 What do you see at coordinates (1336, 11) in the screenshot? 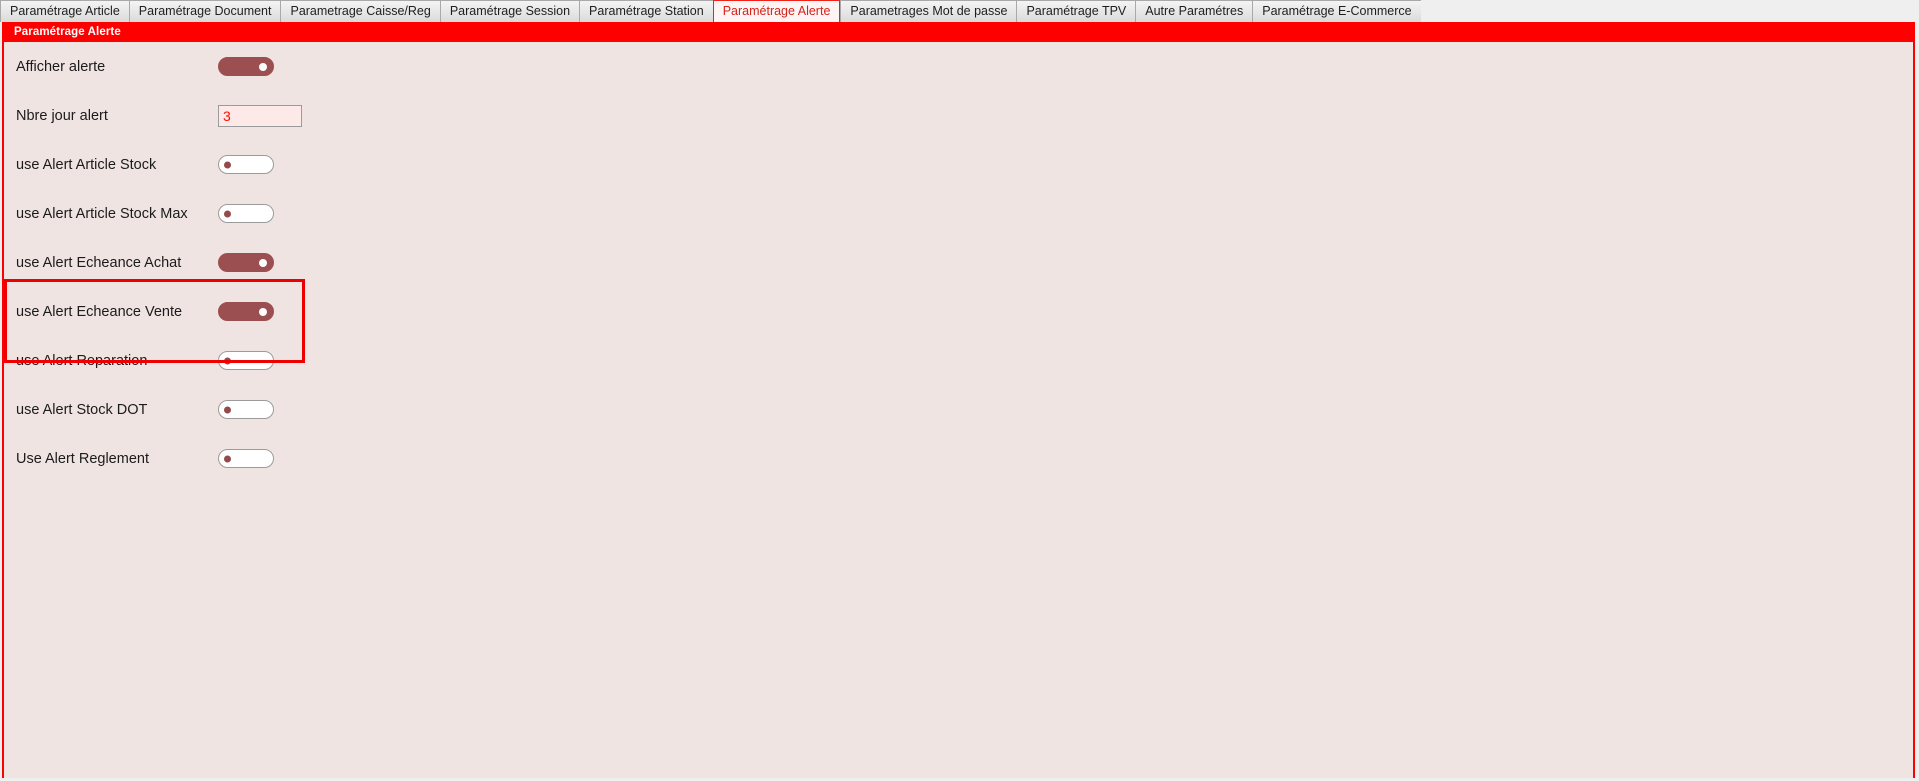
I see `tab-param-trage-e-commerce: Paramétrage E-Commerce` at bounding box center [1336, 11].